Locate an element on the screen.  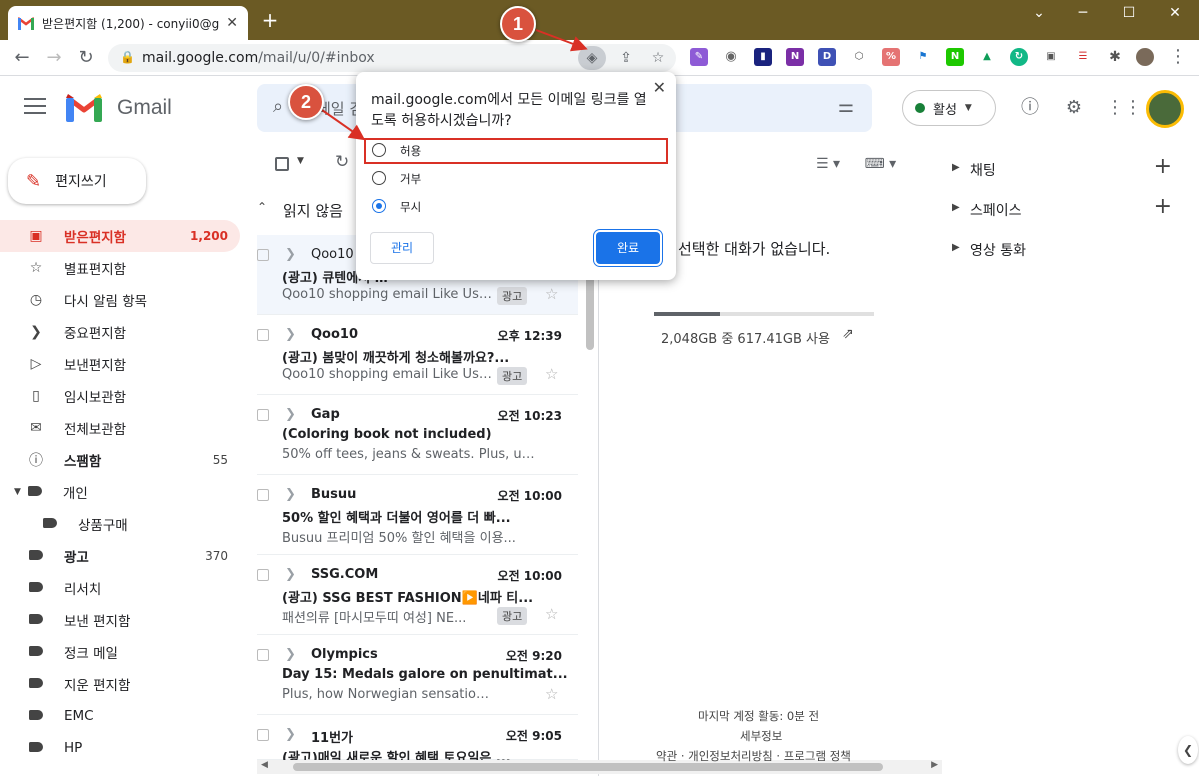
callout-step-2: 2 is located at coordinates (306, 102).